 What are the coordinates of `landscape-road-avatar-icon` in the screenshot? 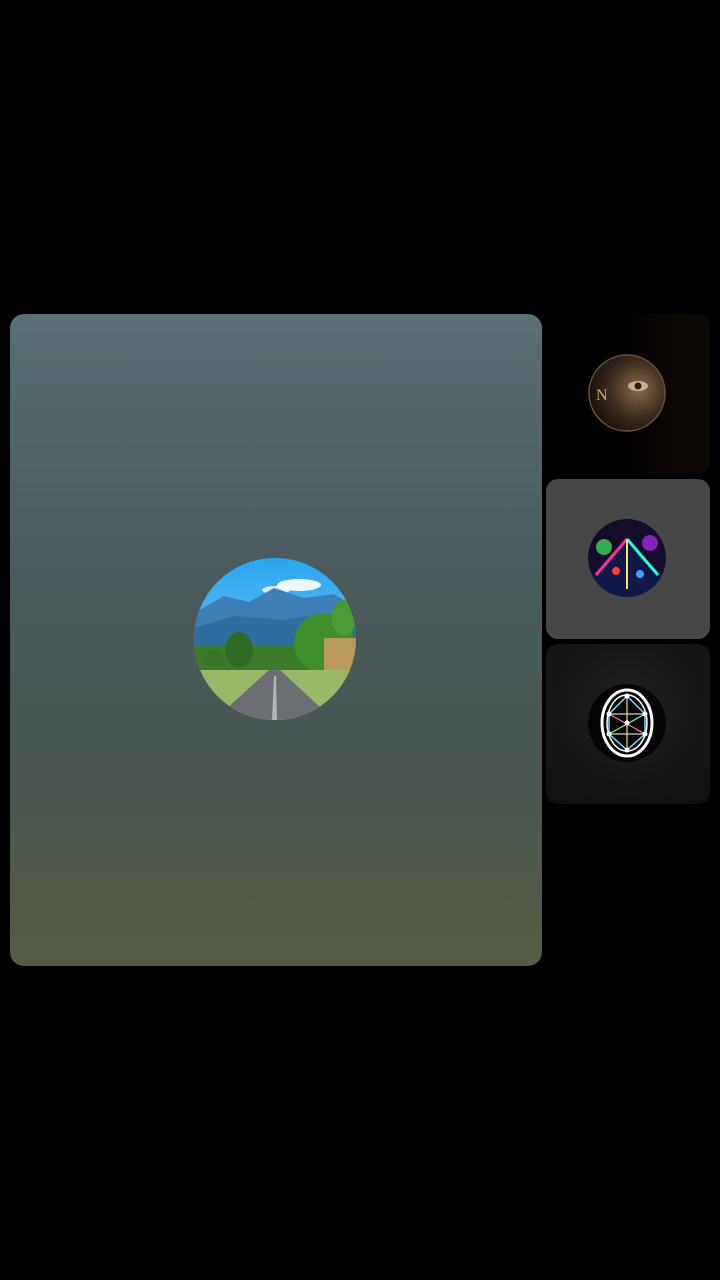 It's located at (275, 639).